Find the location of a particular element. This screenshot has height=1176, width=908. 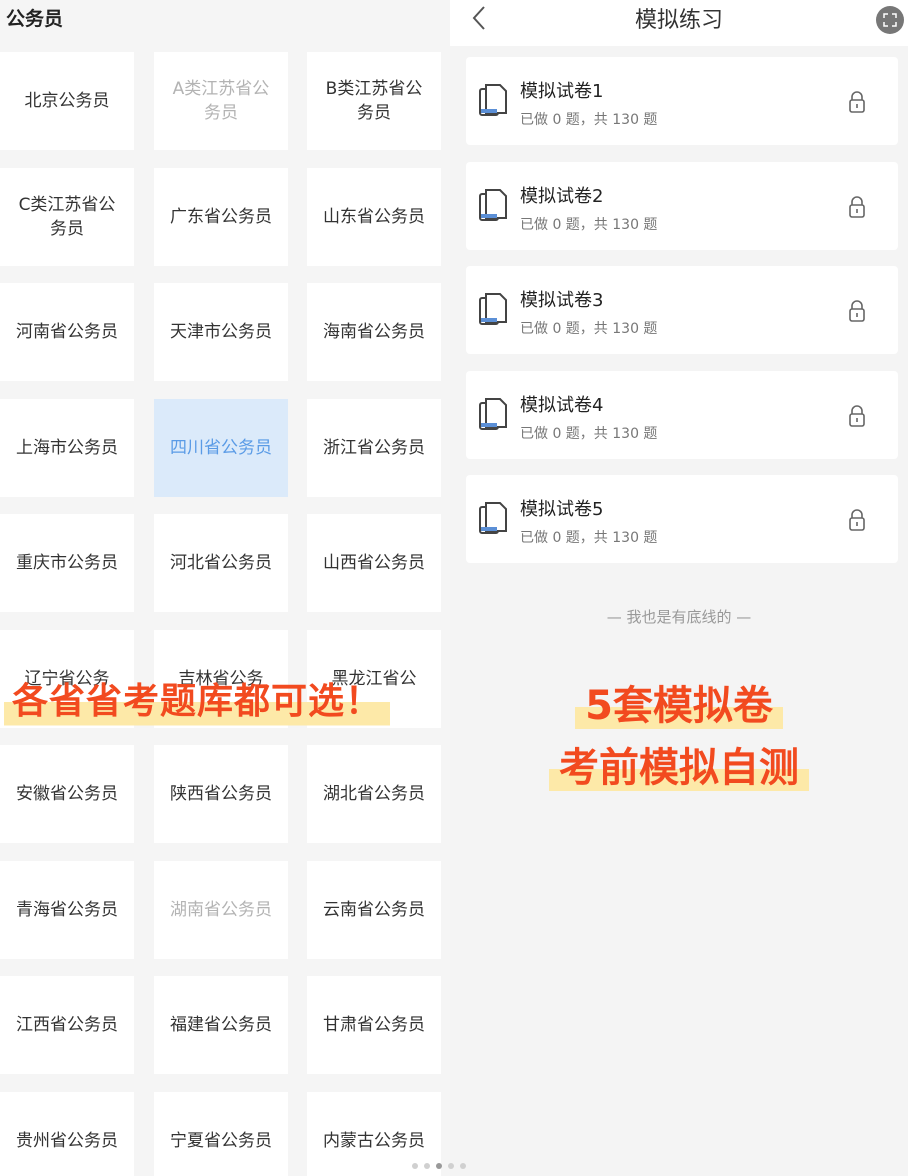

province-label: 湖南省公务员 is located at coordinates (221, 910).